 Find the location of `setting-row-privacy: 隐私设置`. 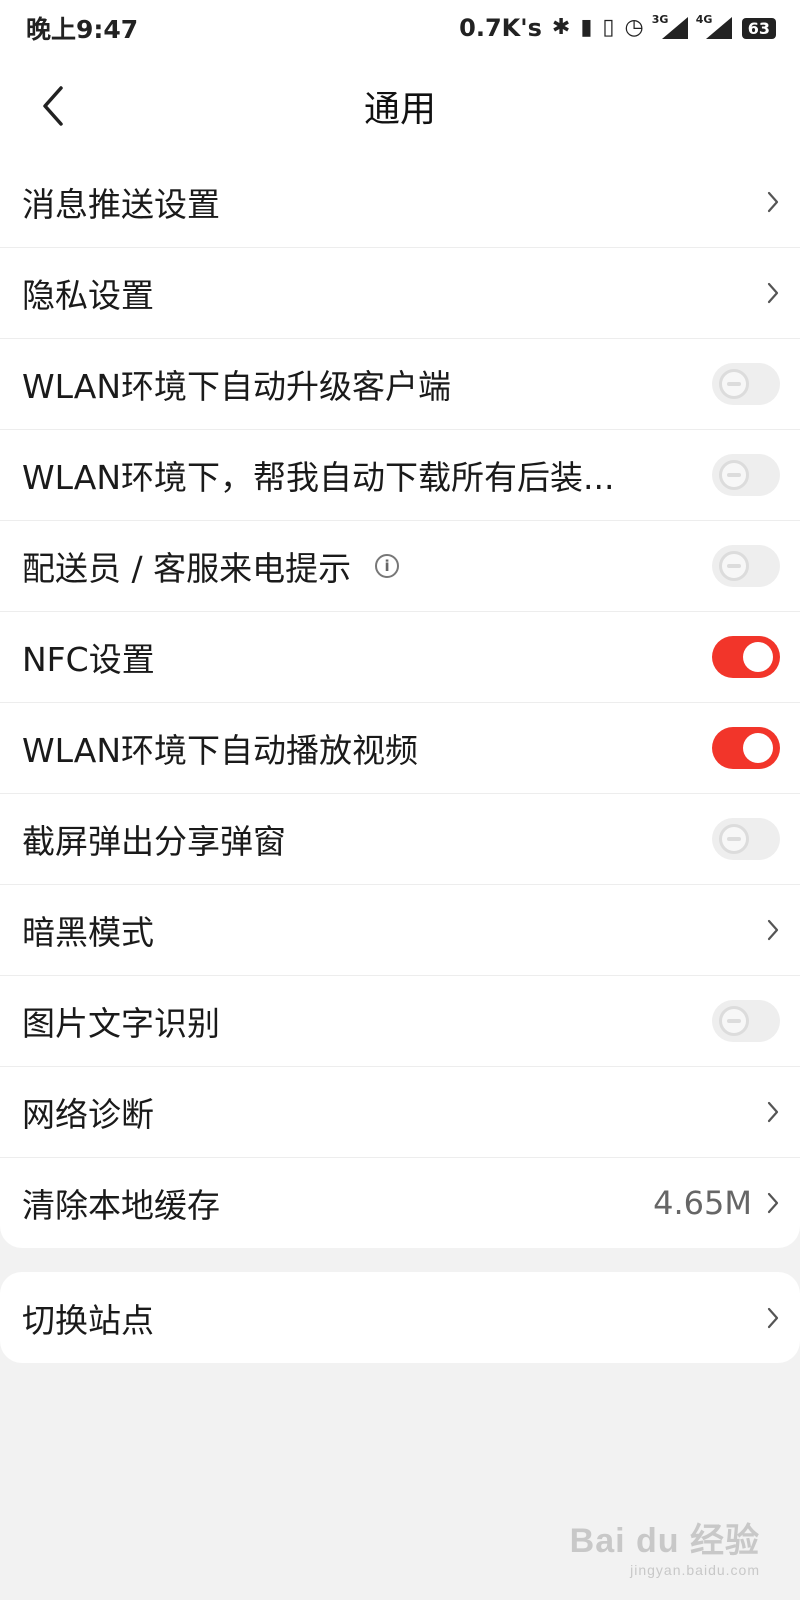

setting-row-privacy: 隐私设置 is located at coordinates (400, 292).